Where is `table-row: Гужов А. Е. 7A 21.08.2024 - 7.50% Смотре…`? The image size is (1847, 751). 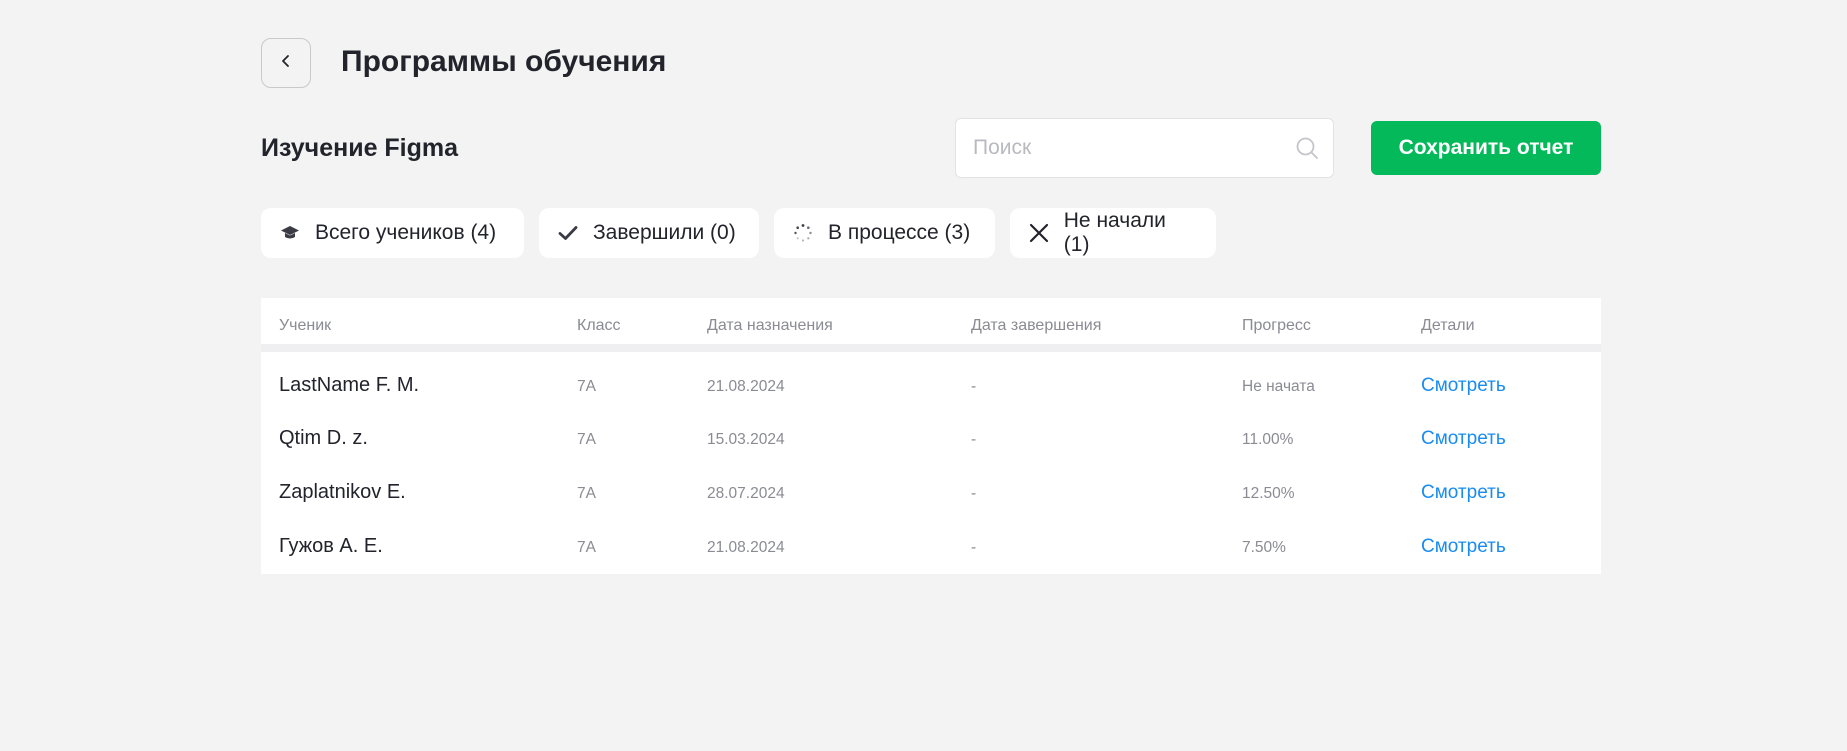
table-row: Гужов А. Е. 7A 21.08.2024 - 7.50% Смотре… is located at coordinates (931, 548).